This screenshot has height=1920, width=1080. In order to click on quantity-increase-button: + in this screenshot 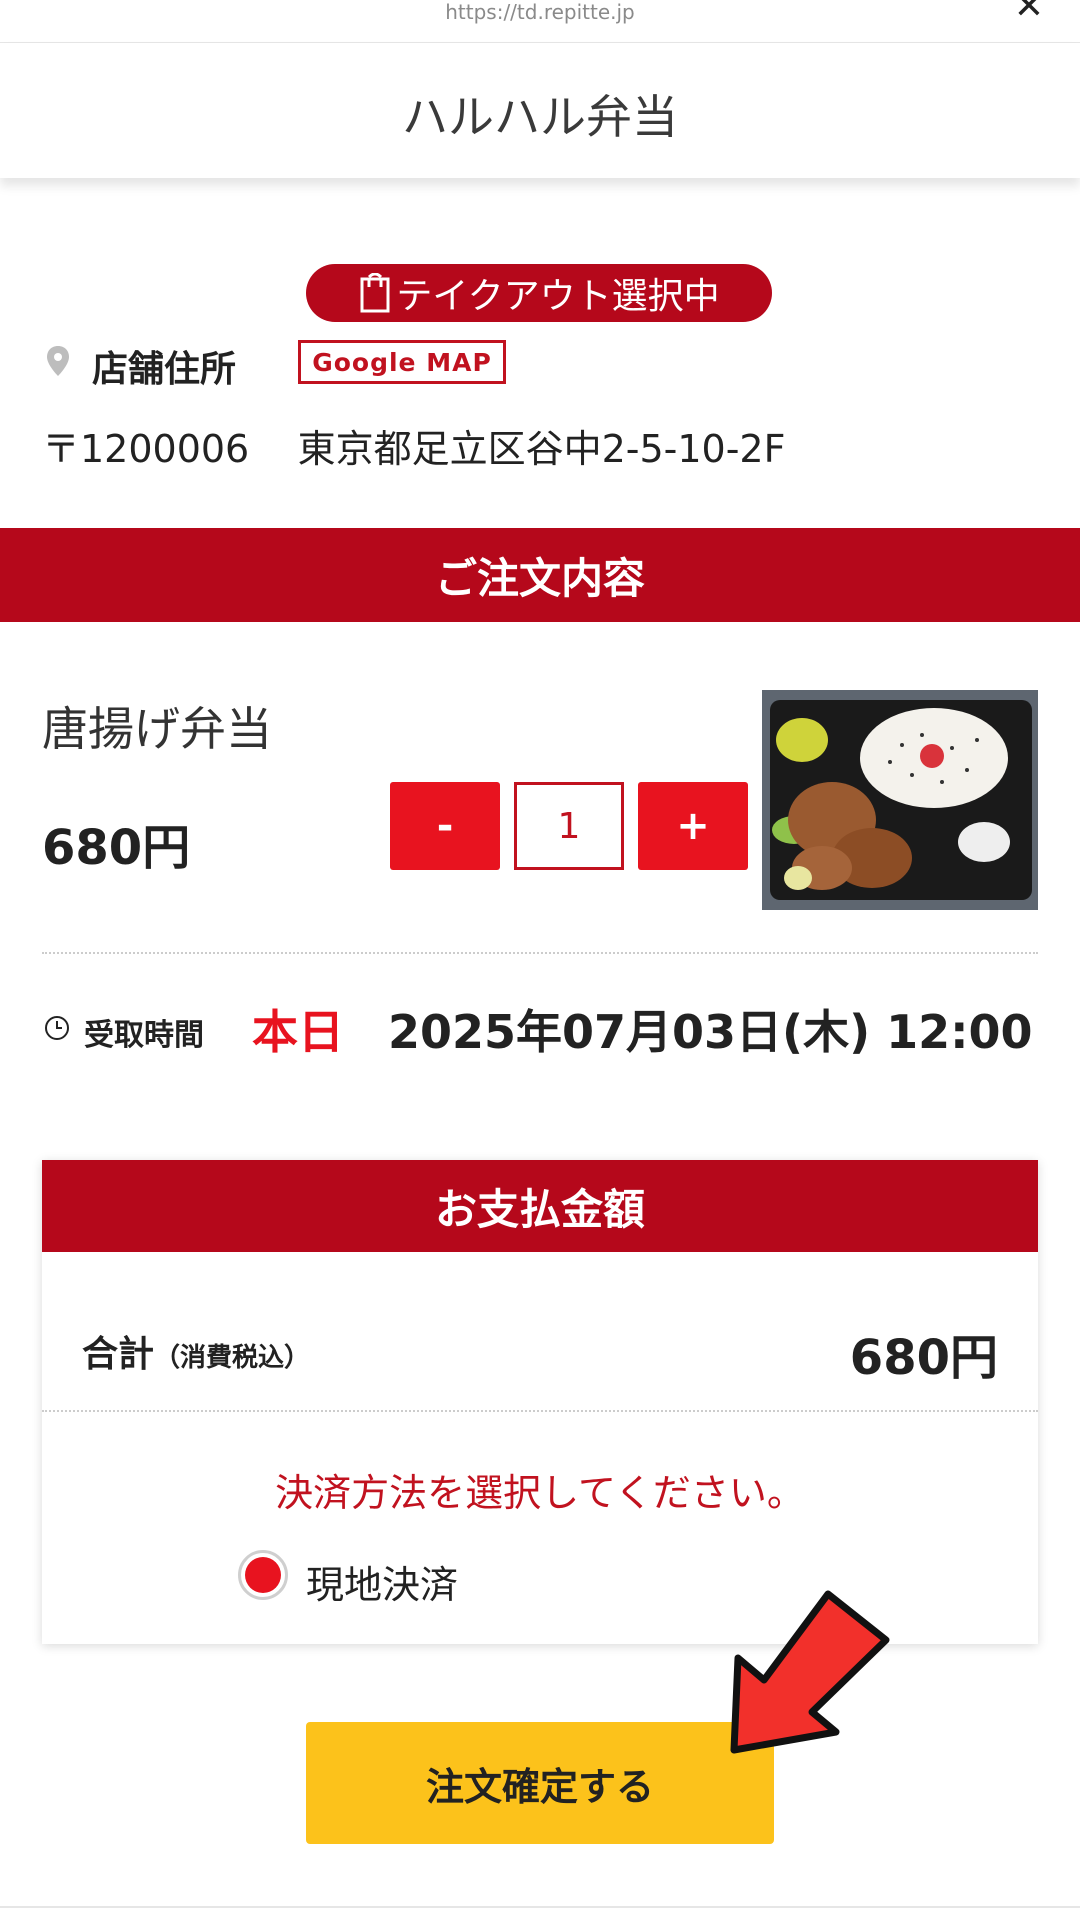, I will do `click(693, 826)`.